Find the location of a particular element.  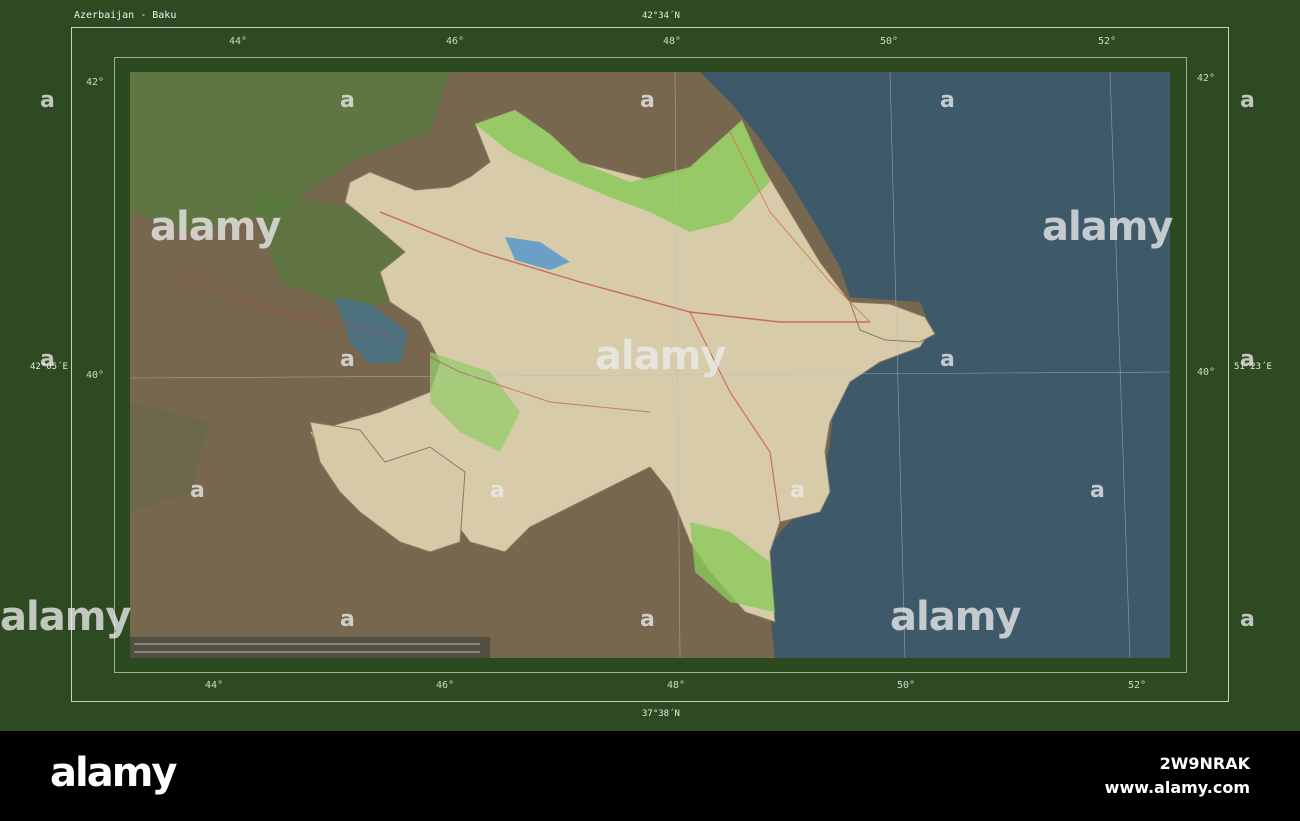

bottom-tick: 50° is located at coordinates (906, 685).